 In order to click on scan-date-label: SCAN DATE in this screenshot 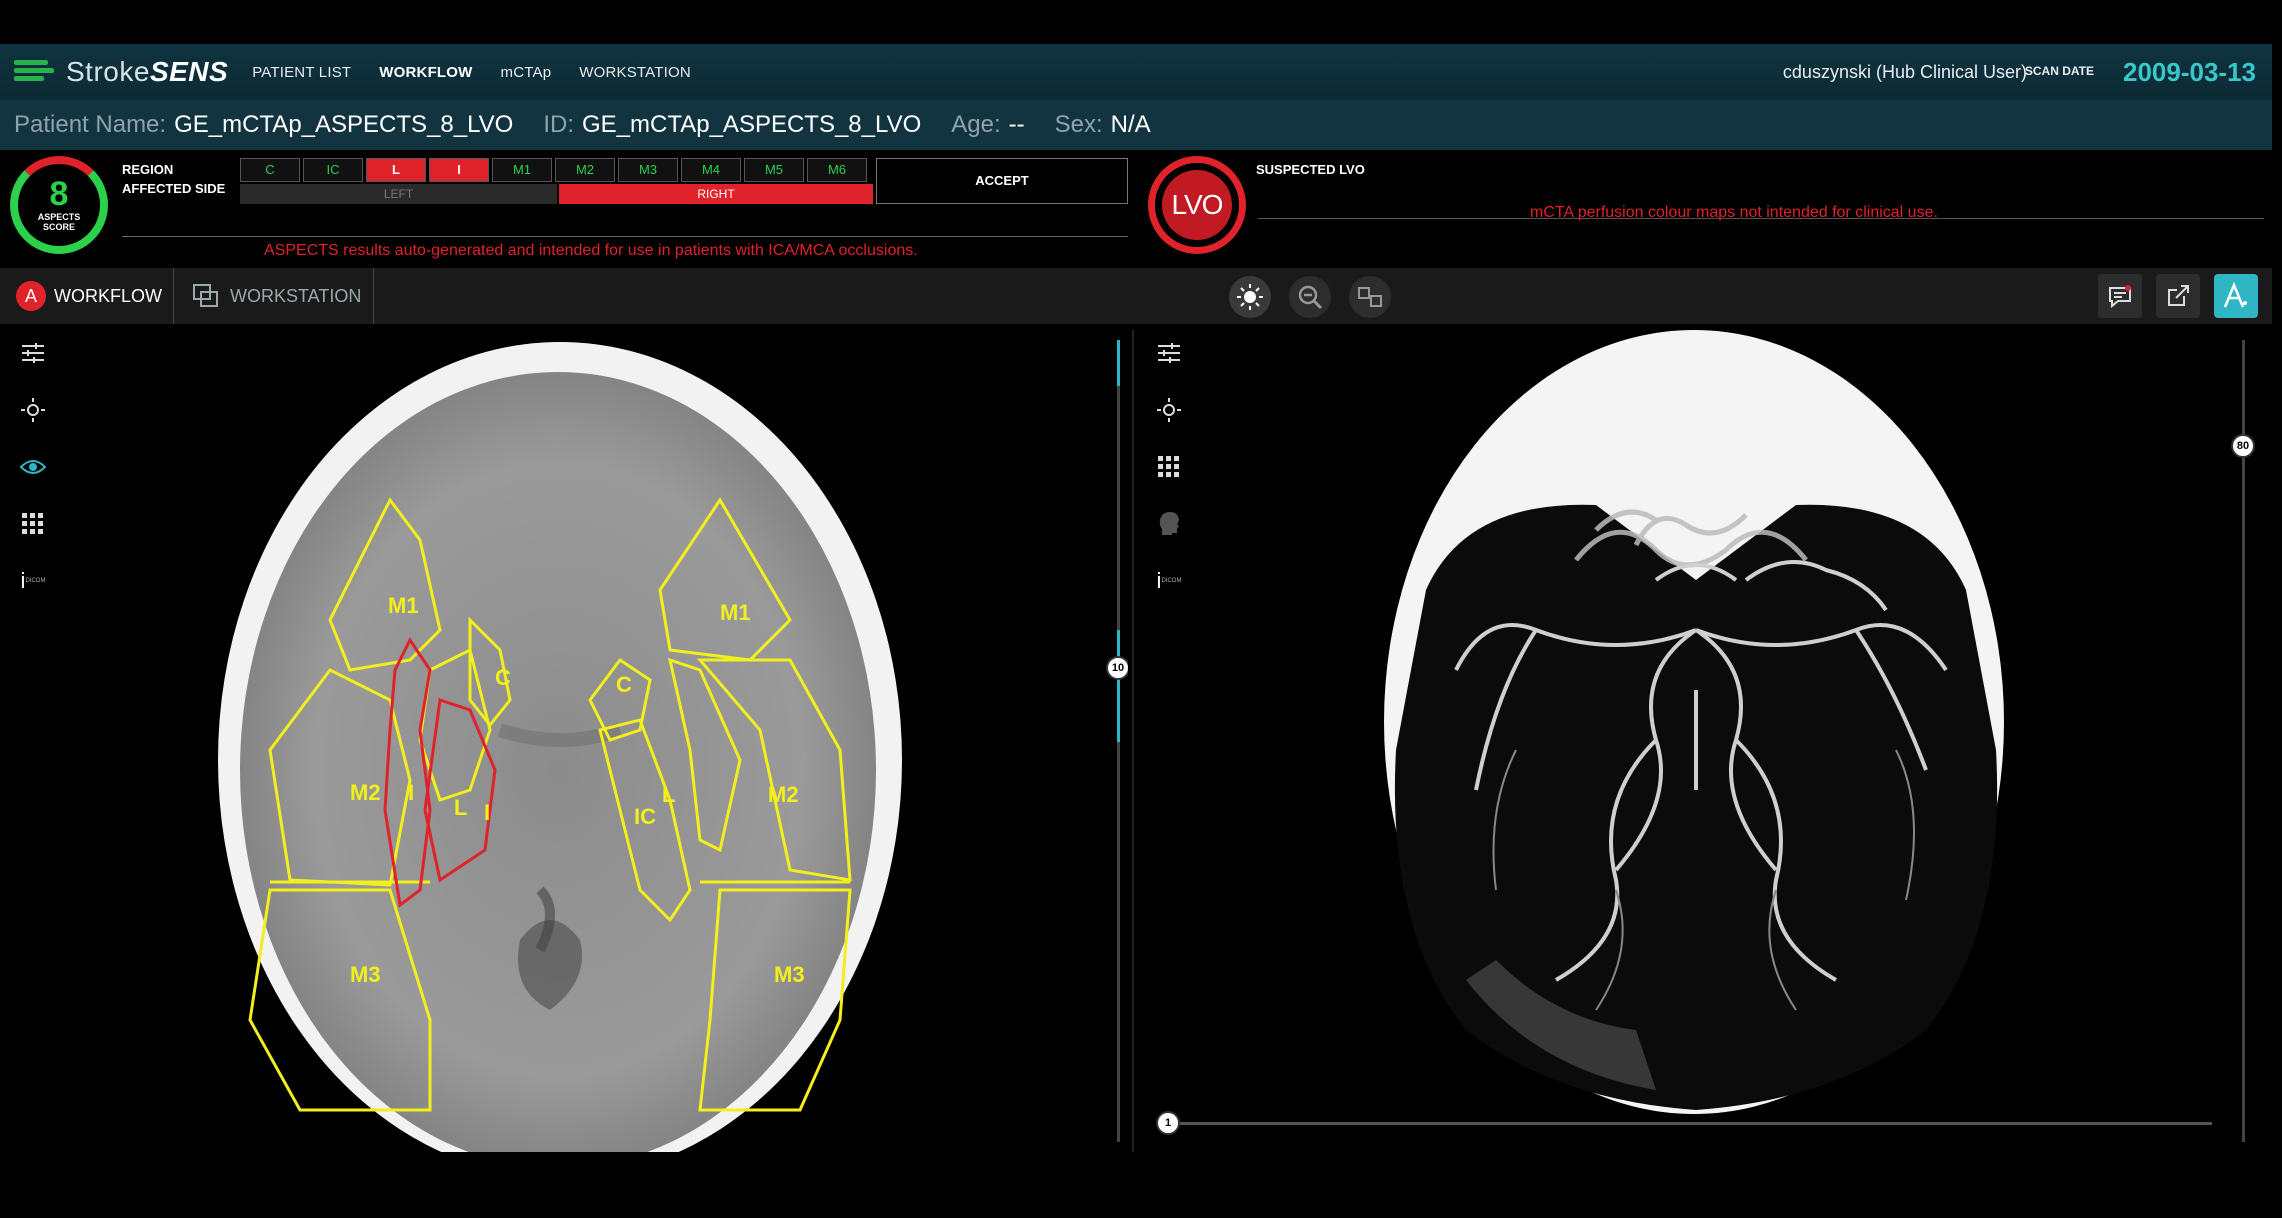, I will do `click(2059, 71)`.